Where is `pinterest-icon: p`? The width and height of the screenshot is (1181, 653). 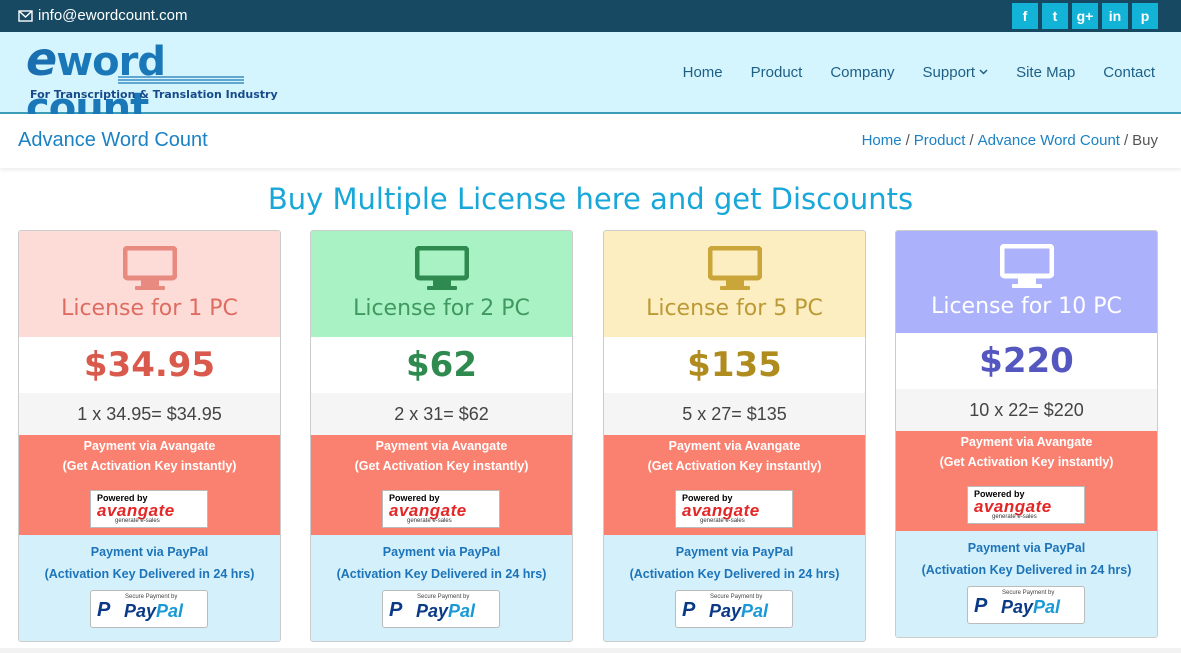
pinterest-icon: p is located at coordinates (1145, 16).